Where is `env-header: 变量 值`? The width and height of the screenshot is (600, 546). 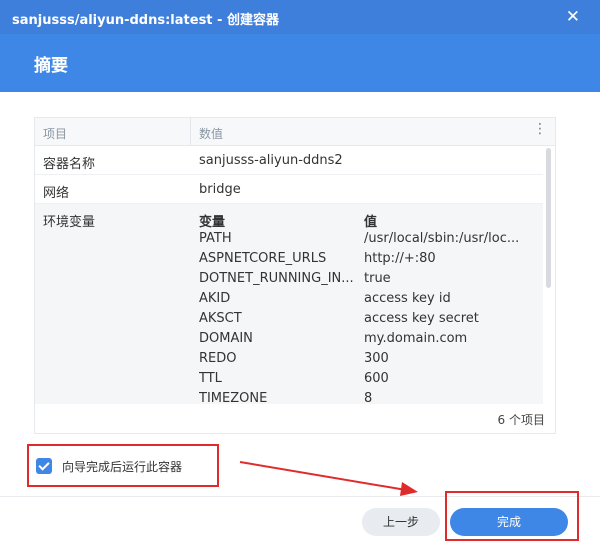
env-header: 变量 值 is located at coordinates (364, 221).